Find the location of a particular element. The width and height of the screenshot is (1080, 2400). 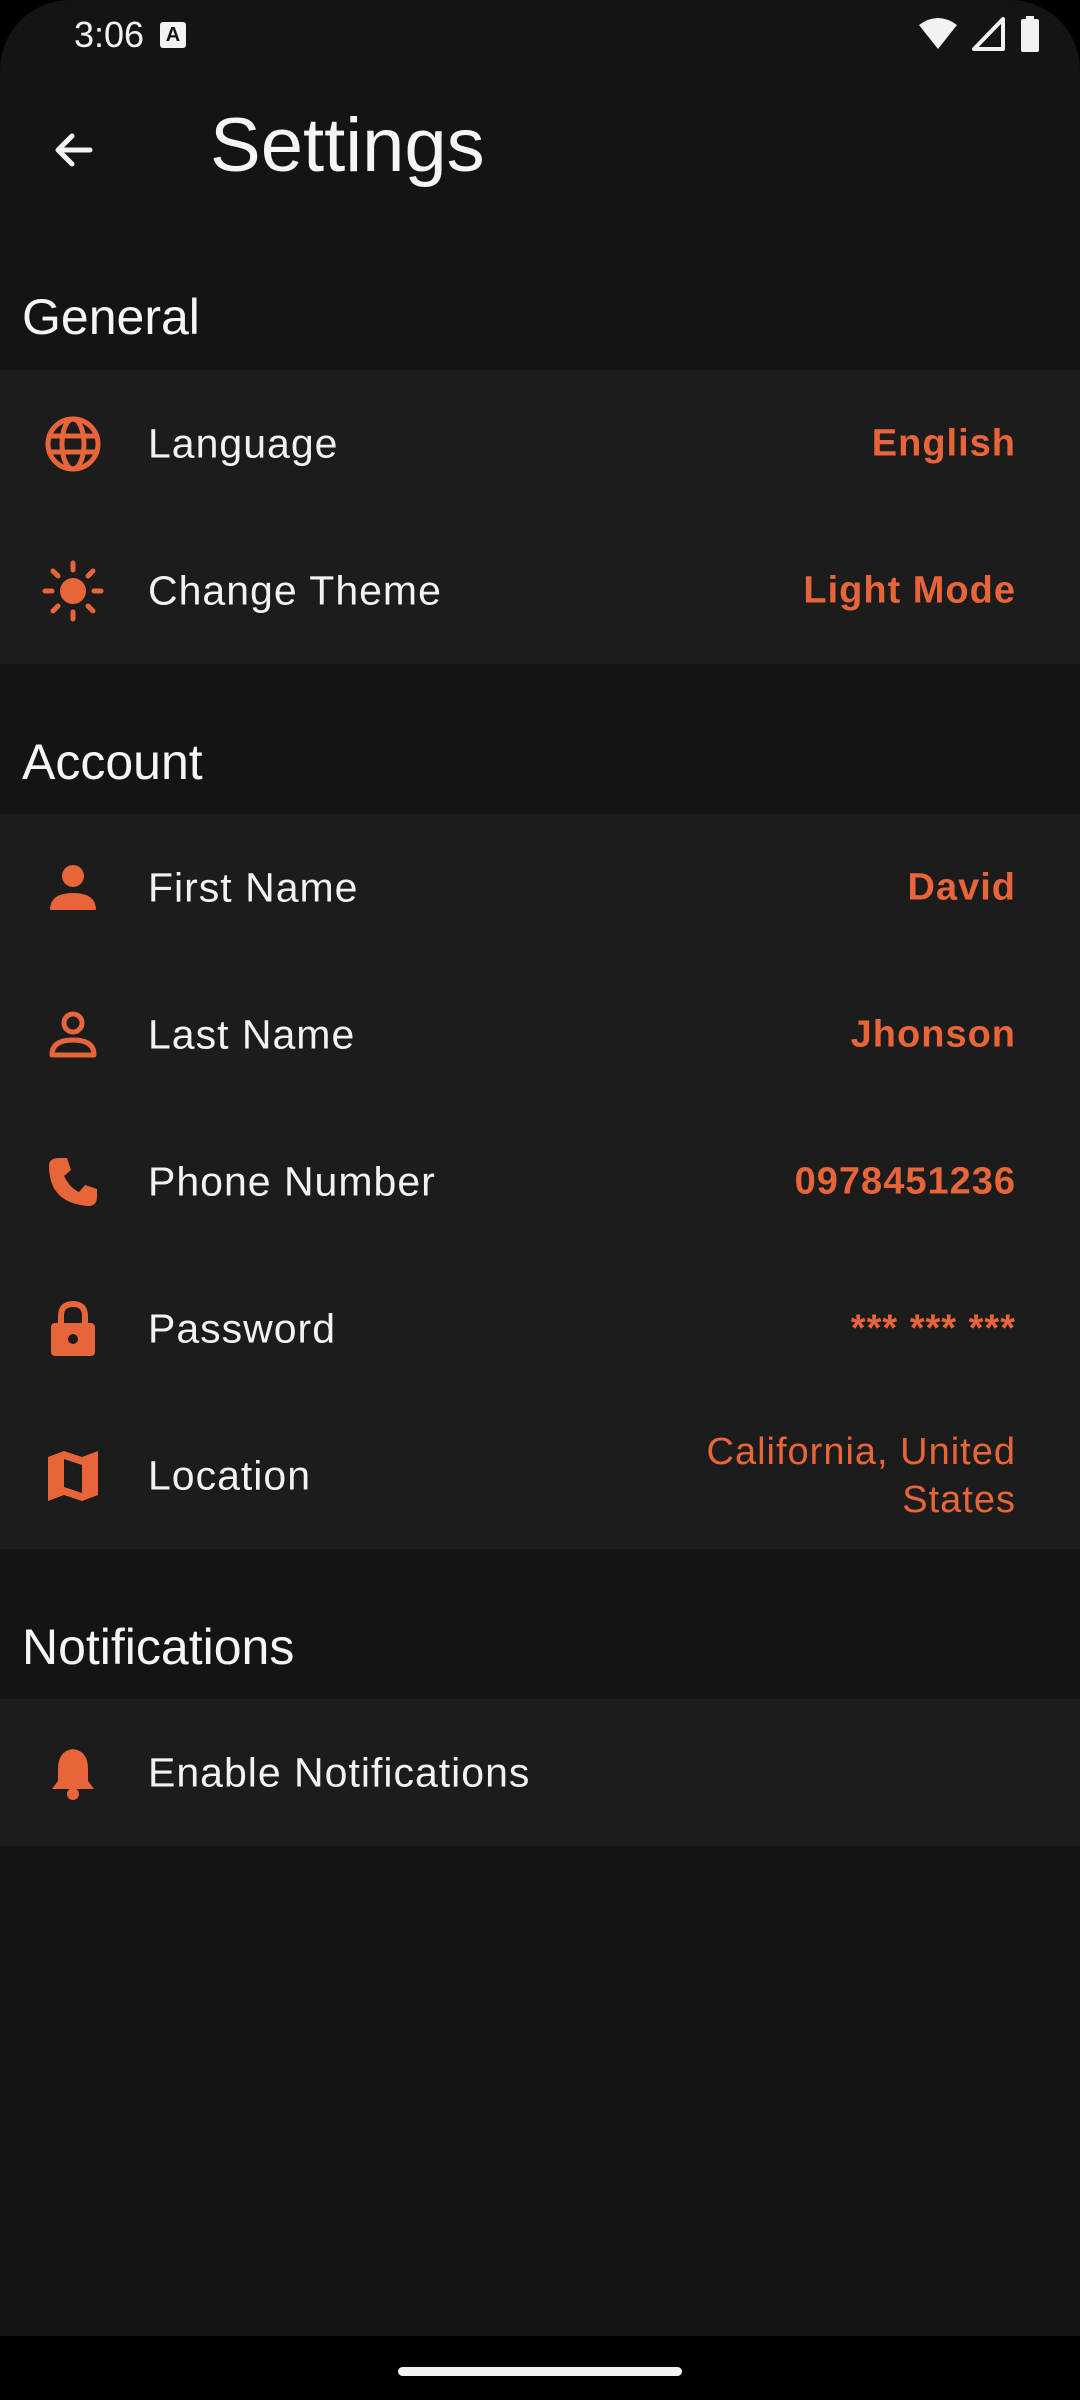

setting-value: English is located at coordinates (943, 443).